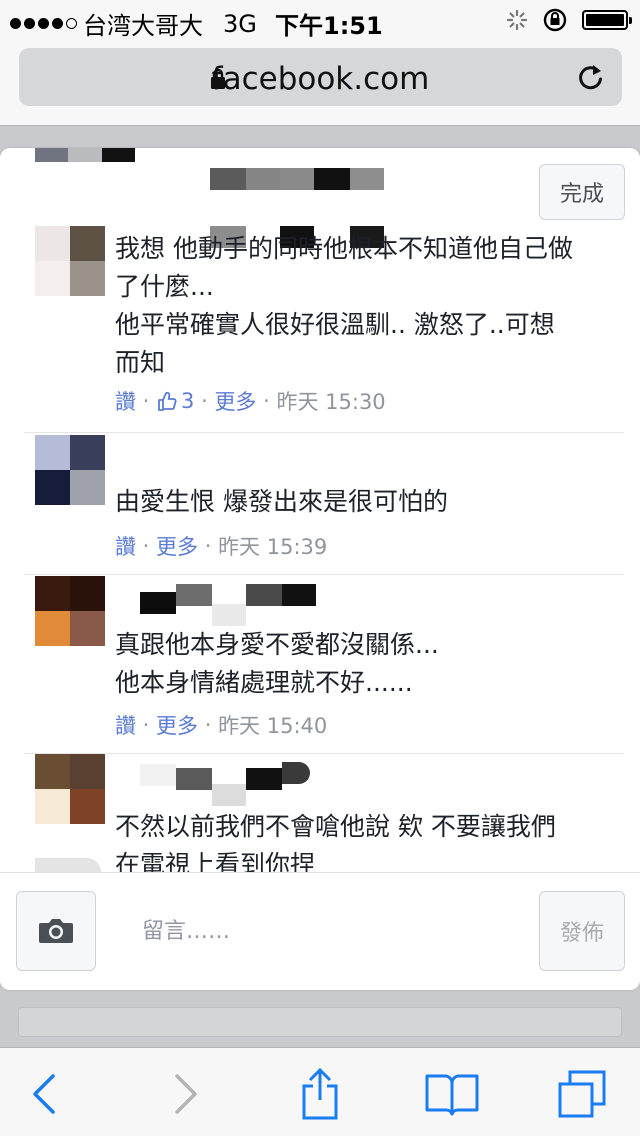 The image size is (640, 1136). What do you see at coordinates (273, 547) in the screenshot?
I see `comment-time: 昨天 15:39` at bounding box center [273, 547].